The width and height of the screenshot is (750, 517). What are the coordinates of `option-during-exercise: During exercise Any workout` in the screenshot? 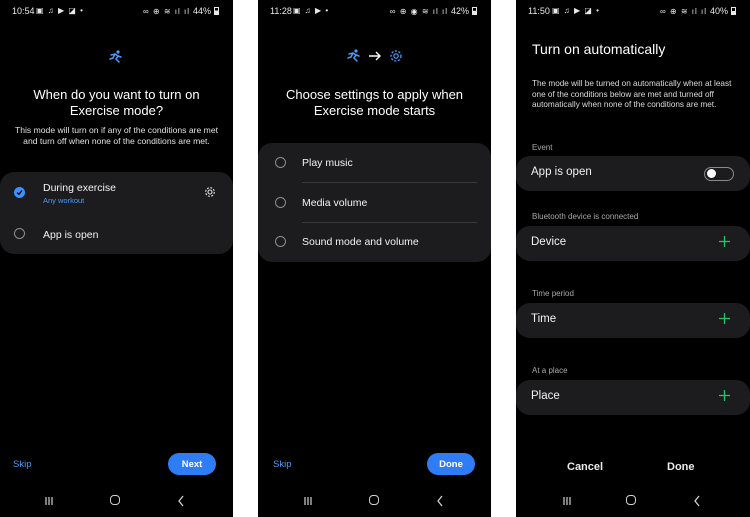 It's located at (116, 192).